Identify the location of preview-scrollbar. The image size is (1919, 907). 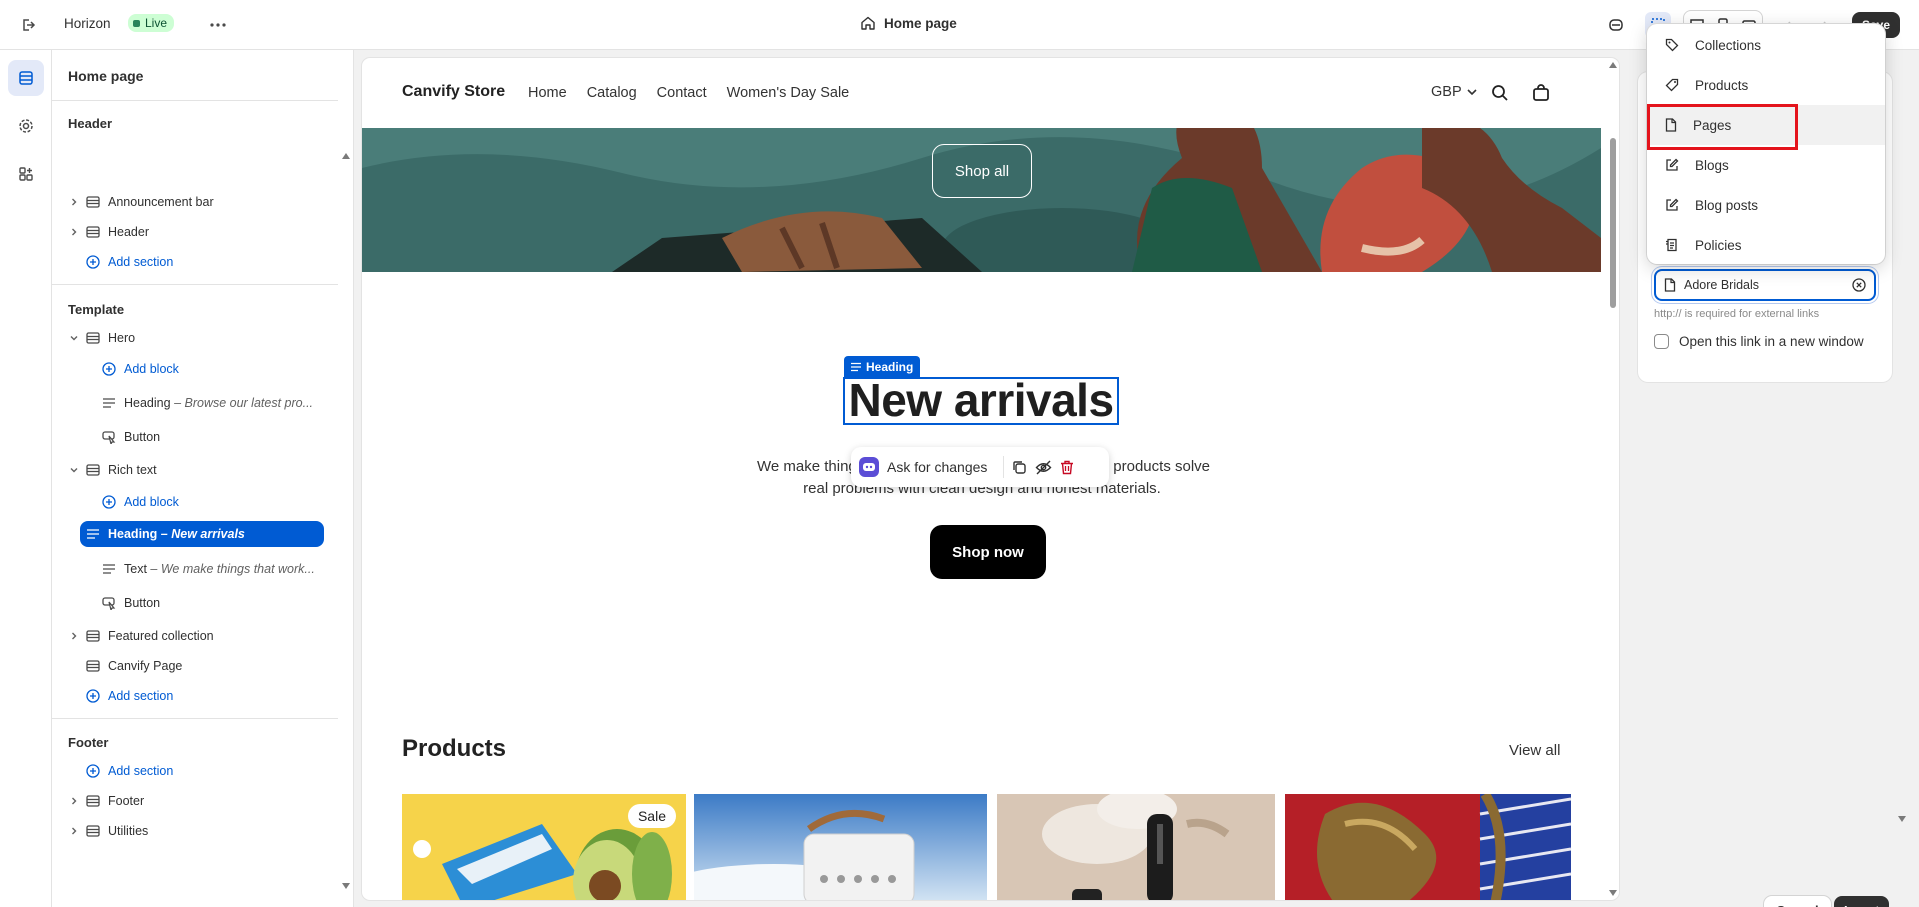
(1613, 479).